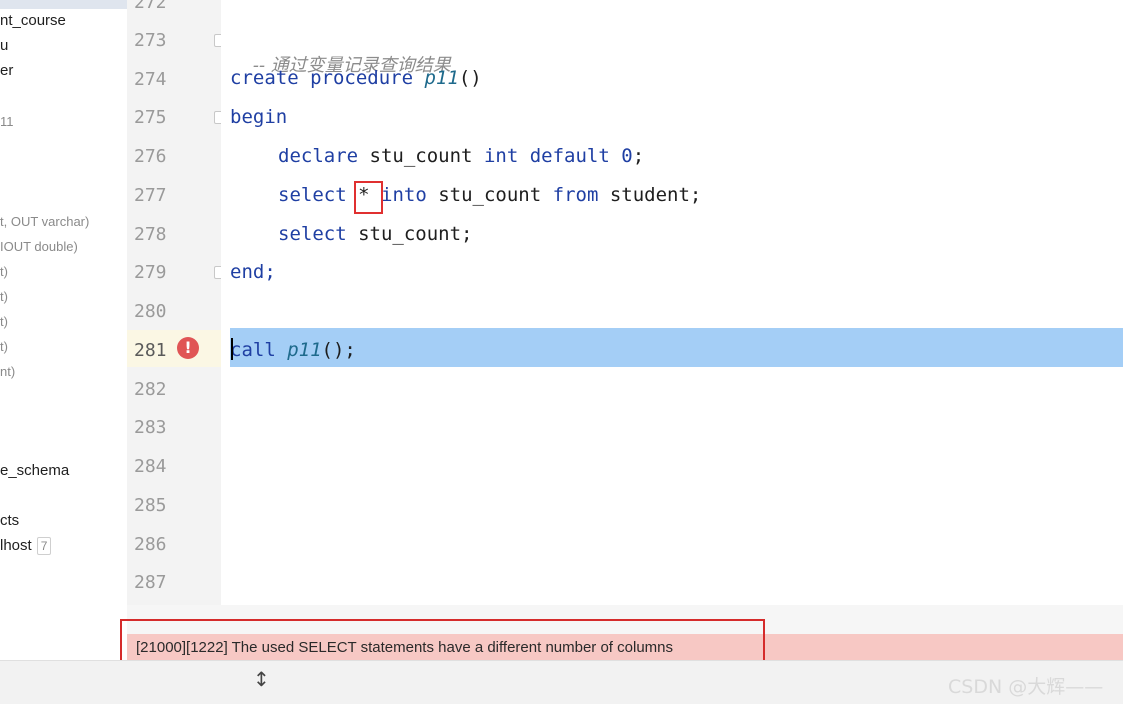 The height and width of the screenshot is (704, 1123). I want to click on number: 0, so click(627, 156).